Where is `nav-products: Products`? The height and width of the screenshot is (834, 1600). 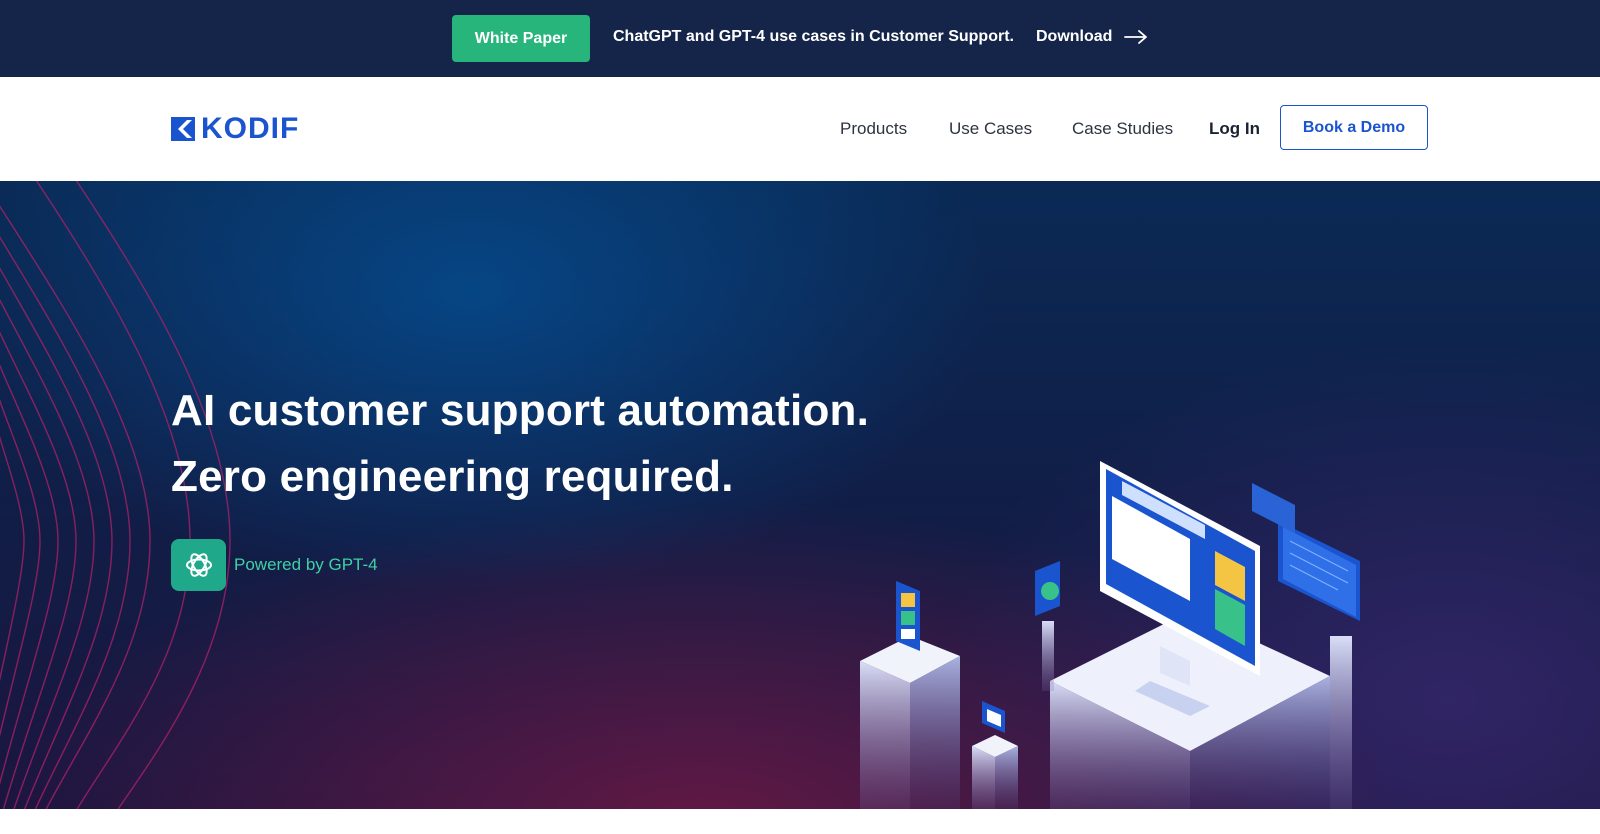 nav-products: Products is located at coordinates (873, 129).